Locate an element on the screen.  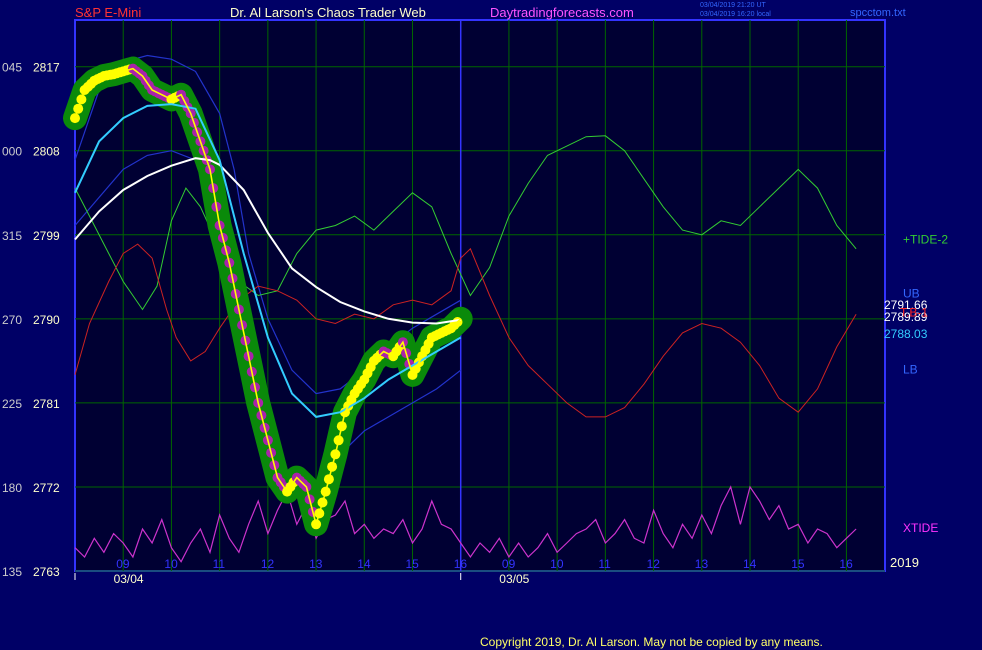
header-timestamp-ut: 03/04/2019 21:20 UT is located at coordinates (733, 5).